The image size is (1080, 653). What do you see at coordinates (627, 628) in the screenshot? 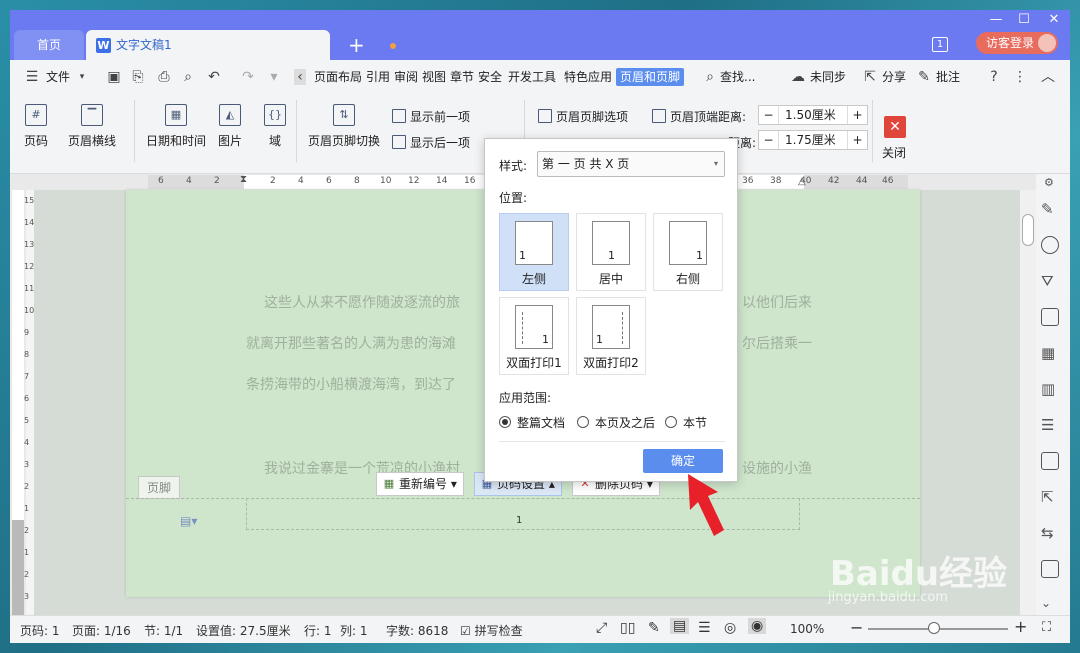
I see `read-mode-icon: ▯▯` at bounding box center [627, 628].